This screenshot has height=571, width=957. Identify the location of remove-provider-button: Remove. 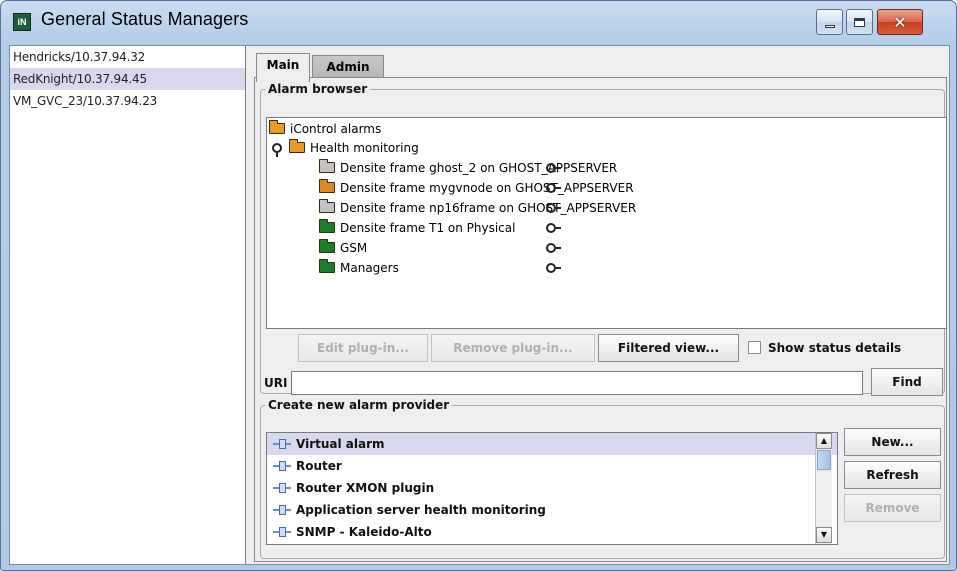
(892, 508).